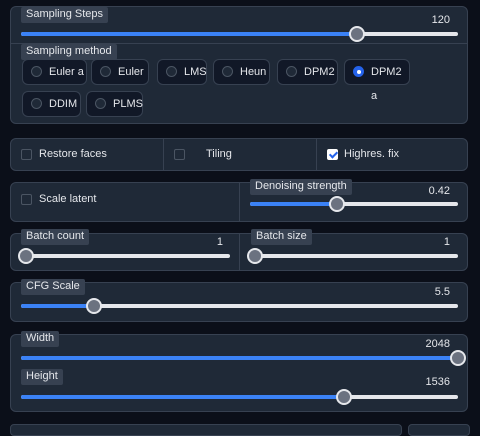 The image size is (480, 436). What do you see at coordinates (239, 154) in the screenshot?
I see `options-row: Restore faces Tiling Highres. fix` at bounding box center [239, 154].